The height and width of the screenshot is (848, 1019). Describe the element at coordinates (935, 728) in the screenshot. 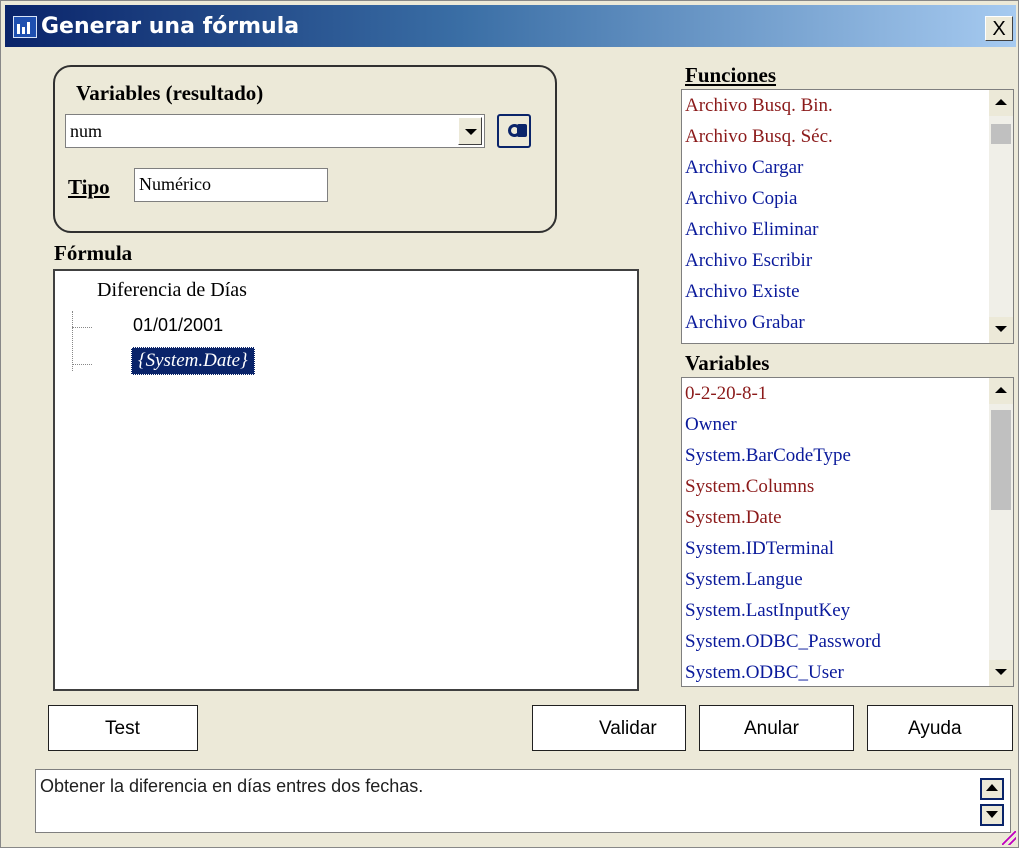

I see `ayuda-button-label: Ayuda` at that location.